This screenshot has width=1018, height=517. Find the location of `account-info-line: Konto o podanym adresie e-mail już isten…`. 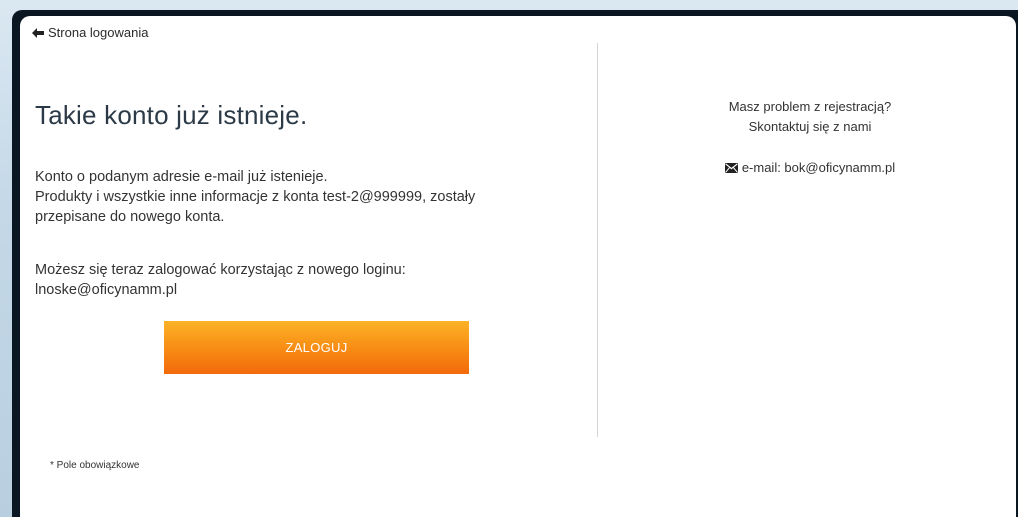

account-info-line: Konto o podanym adresie e-mail już isten… is located at coordinates (181, 177).